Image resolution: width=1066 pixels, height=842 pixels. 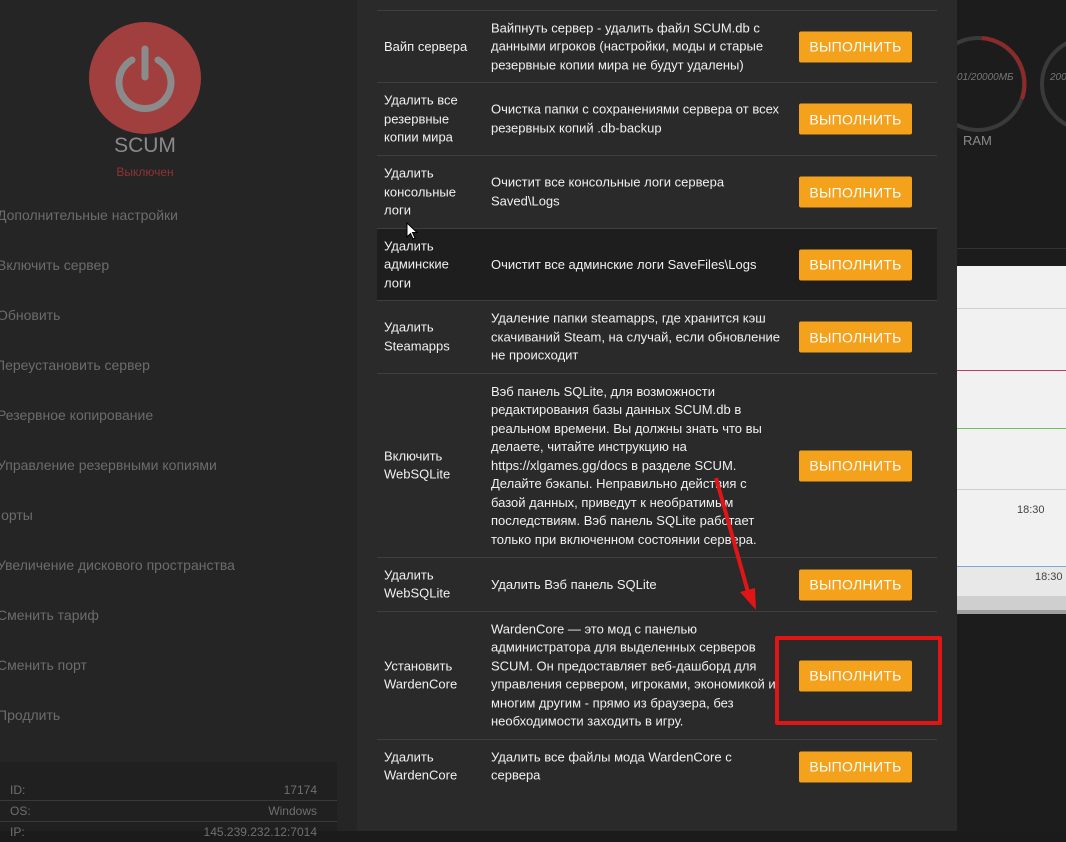 What do you see at coordinates (168, 790) in the screenshot?
I see `info-row-id: ID: 17174` at bounding box center [168, 790].